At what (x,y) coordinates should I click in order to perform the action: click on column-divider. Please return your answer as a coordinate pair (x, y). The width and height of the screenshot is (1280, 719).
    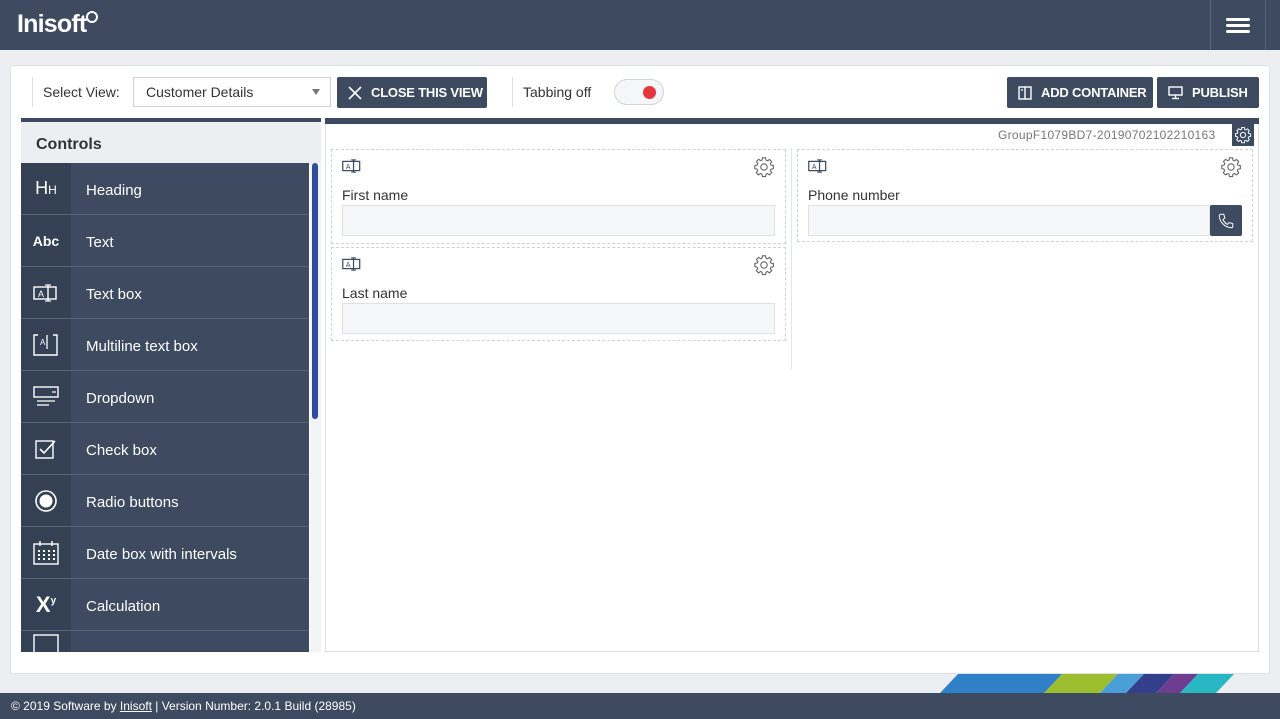
    Looking at the image, I should click on (791, 259).